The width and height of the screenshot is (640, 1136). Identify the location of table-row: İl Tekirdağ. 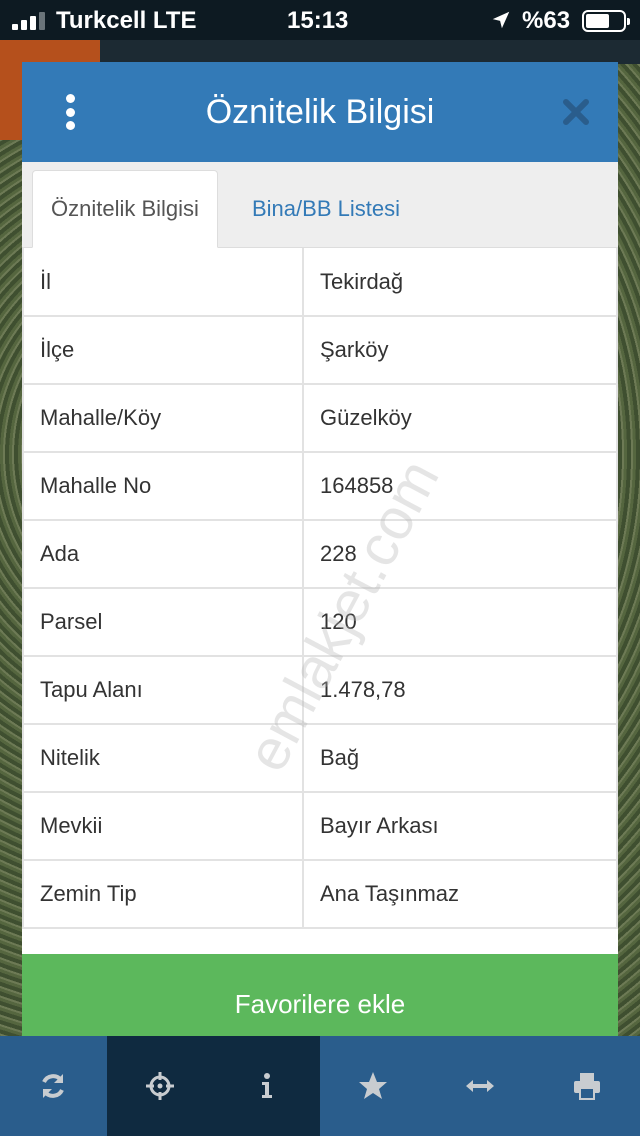
(320, 282).